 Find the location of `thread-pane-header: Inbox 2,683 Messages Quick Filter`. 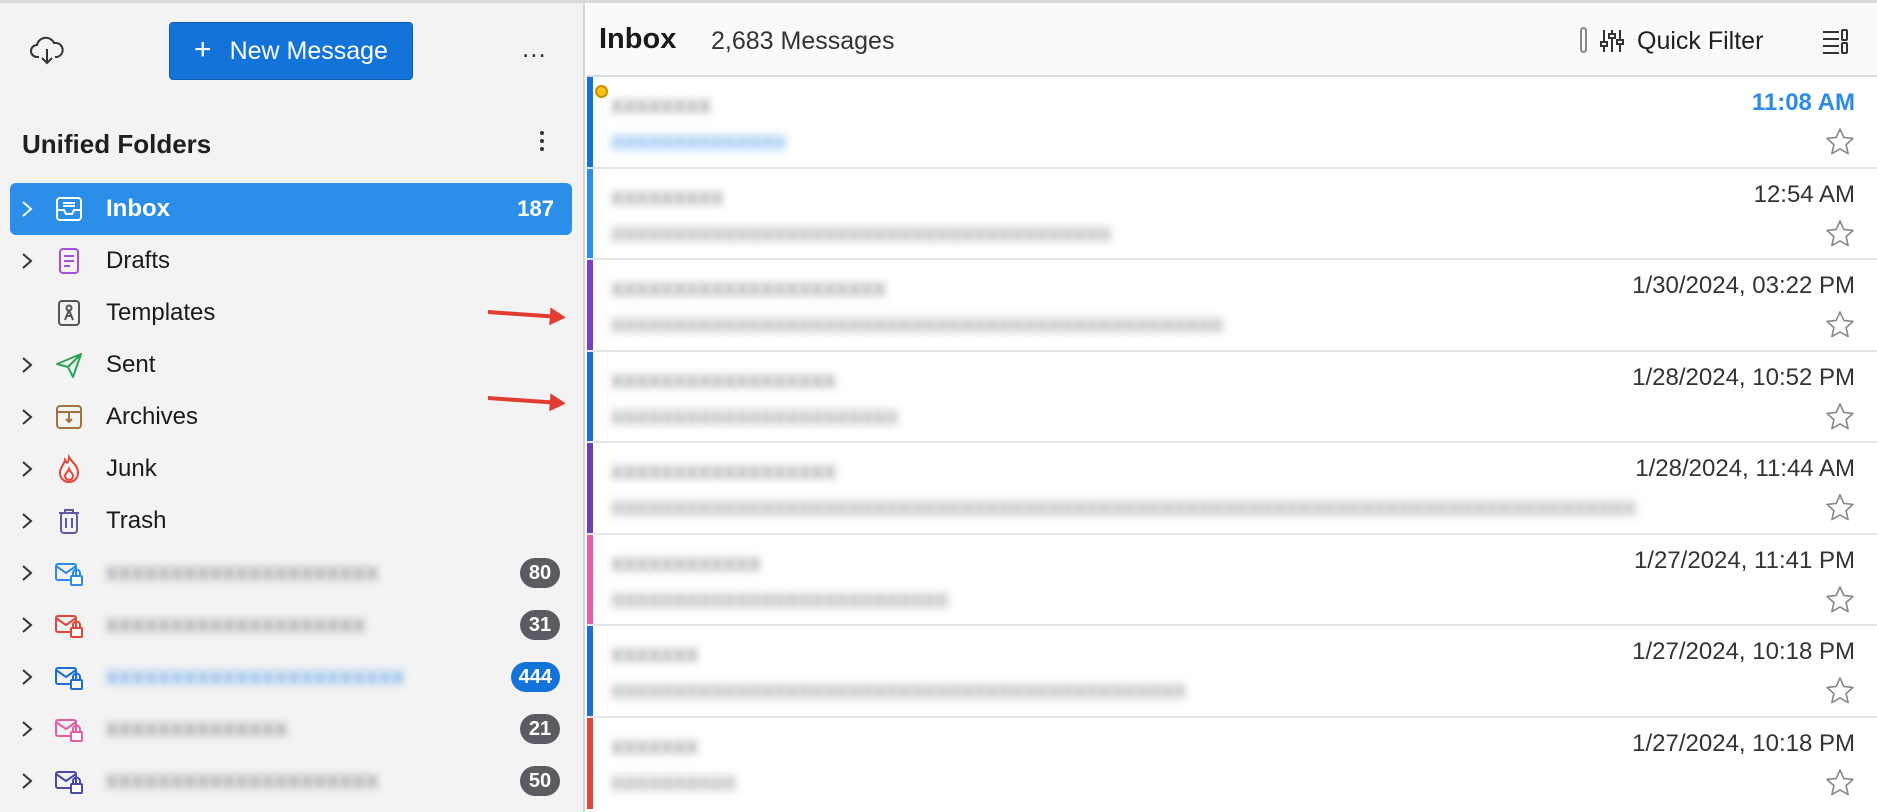

thread-pane-header: Inbox 2,683 Messages Quick Filter is located at coordinates (1232, 40).